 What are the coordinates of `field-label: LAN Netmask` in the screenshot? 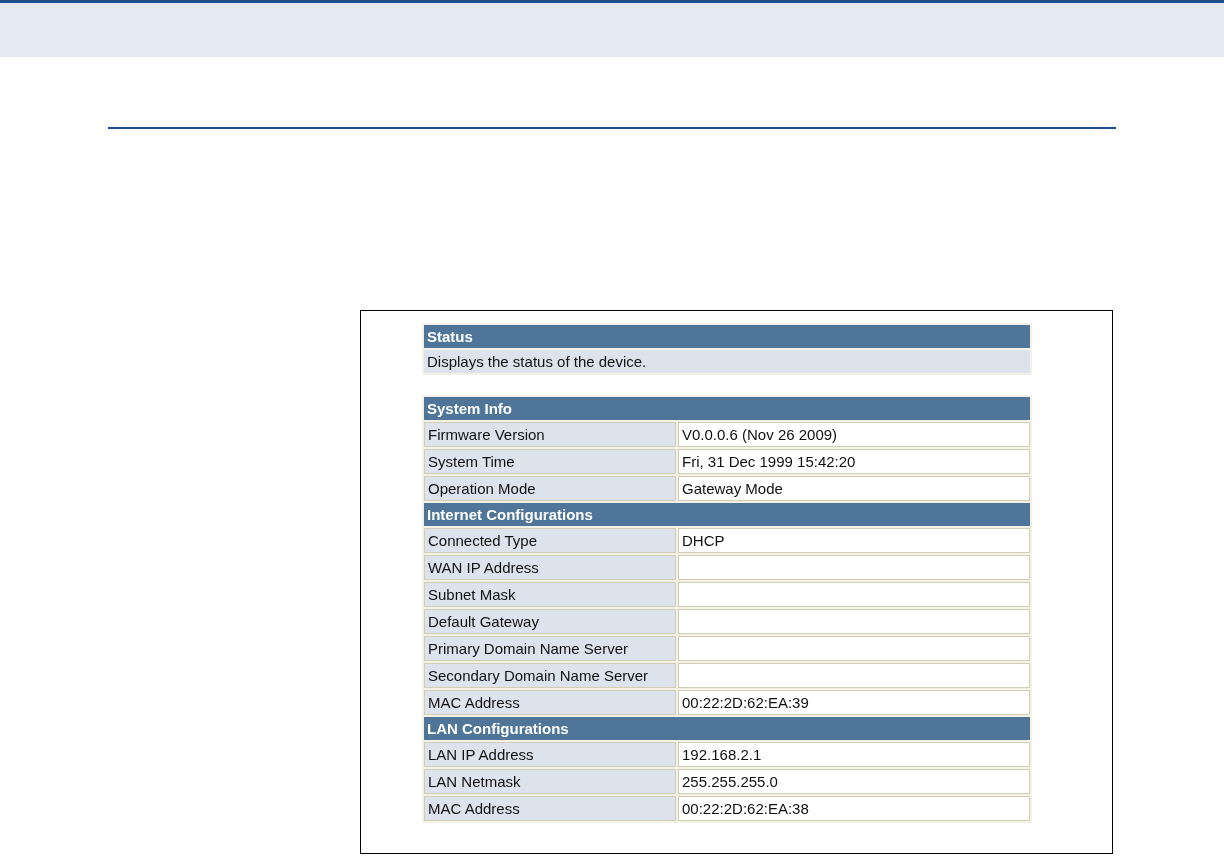 It's located at (550, 781).